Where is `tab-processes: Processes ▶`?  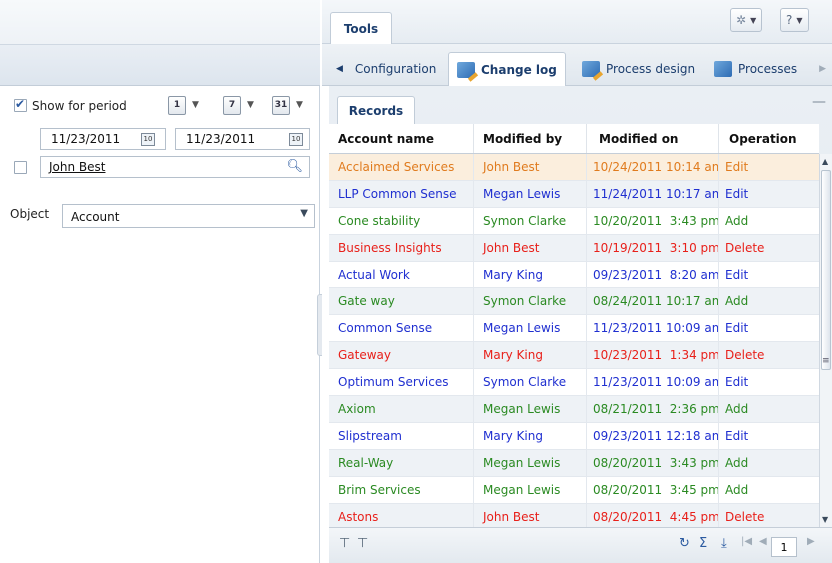
tab-processes: Processes ▶ is located at coordinates (769, 69).